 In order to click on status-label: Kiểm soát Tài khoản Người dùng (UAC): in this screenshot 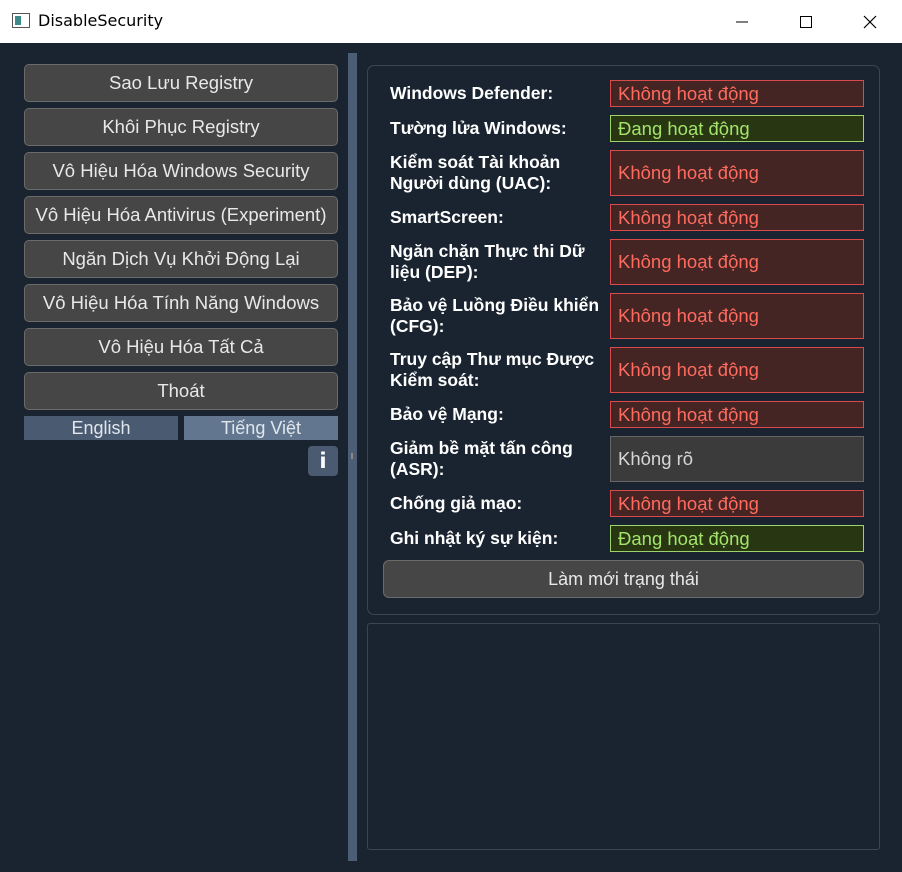, I will do `click(475, 172)`.